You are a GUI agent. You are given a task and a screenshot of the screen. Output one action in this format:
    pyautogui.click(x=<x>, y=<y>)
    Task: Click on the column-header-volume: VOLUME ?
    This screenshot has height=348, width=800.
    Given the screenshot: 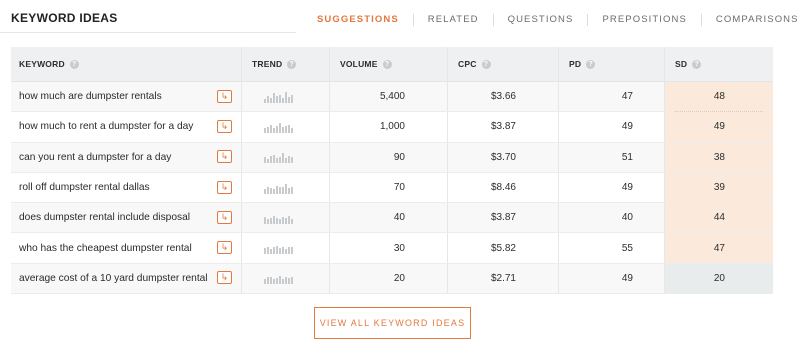 What is the action you would take?
    pyautogui.click(x=388, y=64)
    